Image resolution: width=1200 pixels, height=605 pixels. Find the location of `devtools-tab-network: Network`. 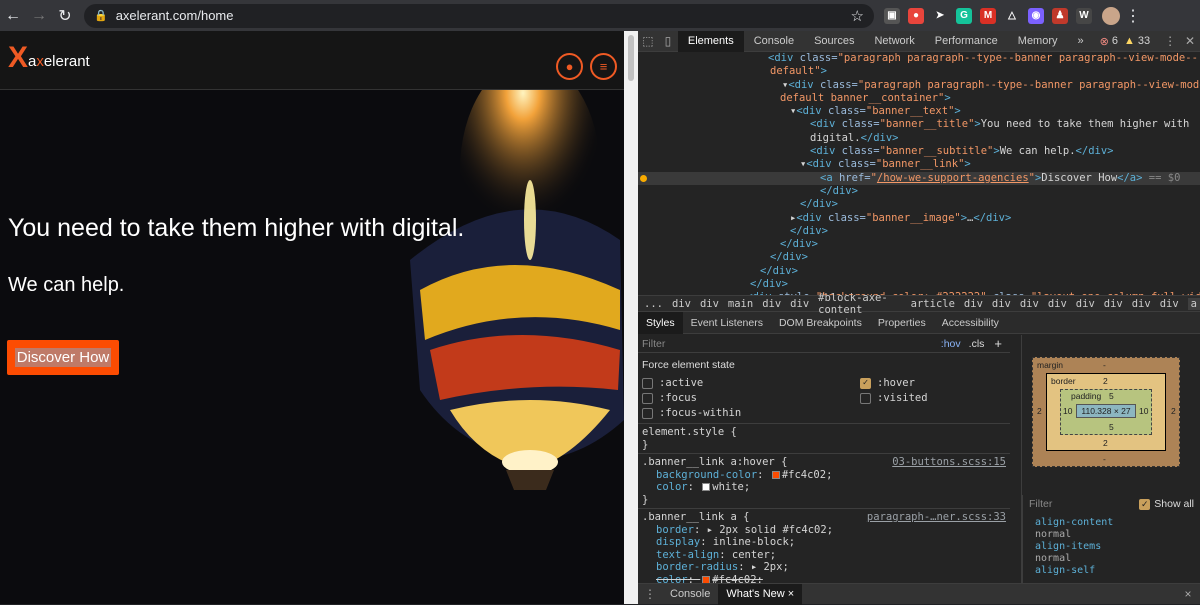

devtools-tab-network: Network is located at coordinates (894, 41).